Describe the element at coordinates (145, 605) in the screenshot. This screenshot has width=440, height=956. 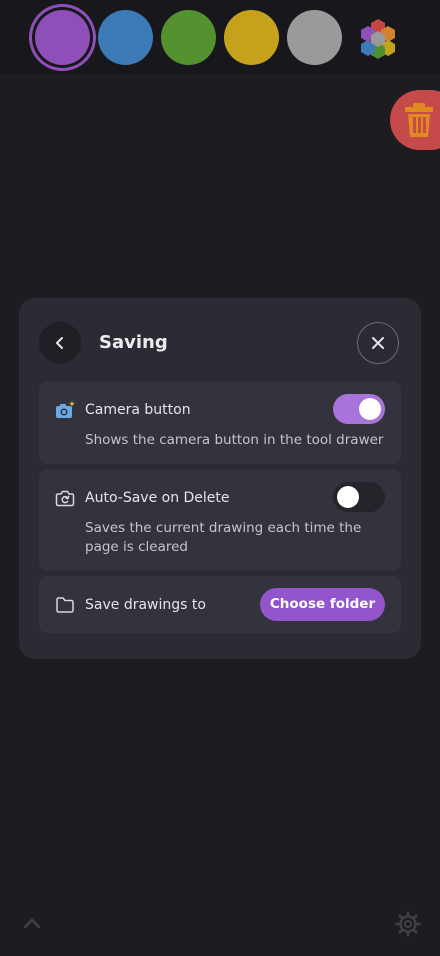
I see `save-location-label: Save drawings to` at that location.